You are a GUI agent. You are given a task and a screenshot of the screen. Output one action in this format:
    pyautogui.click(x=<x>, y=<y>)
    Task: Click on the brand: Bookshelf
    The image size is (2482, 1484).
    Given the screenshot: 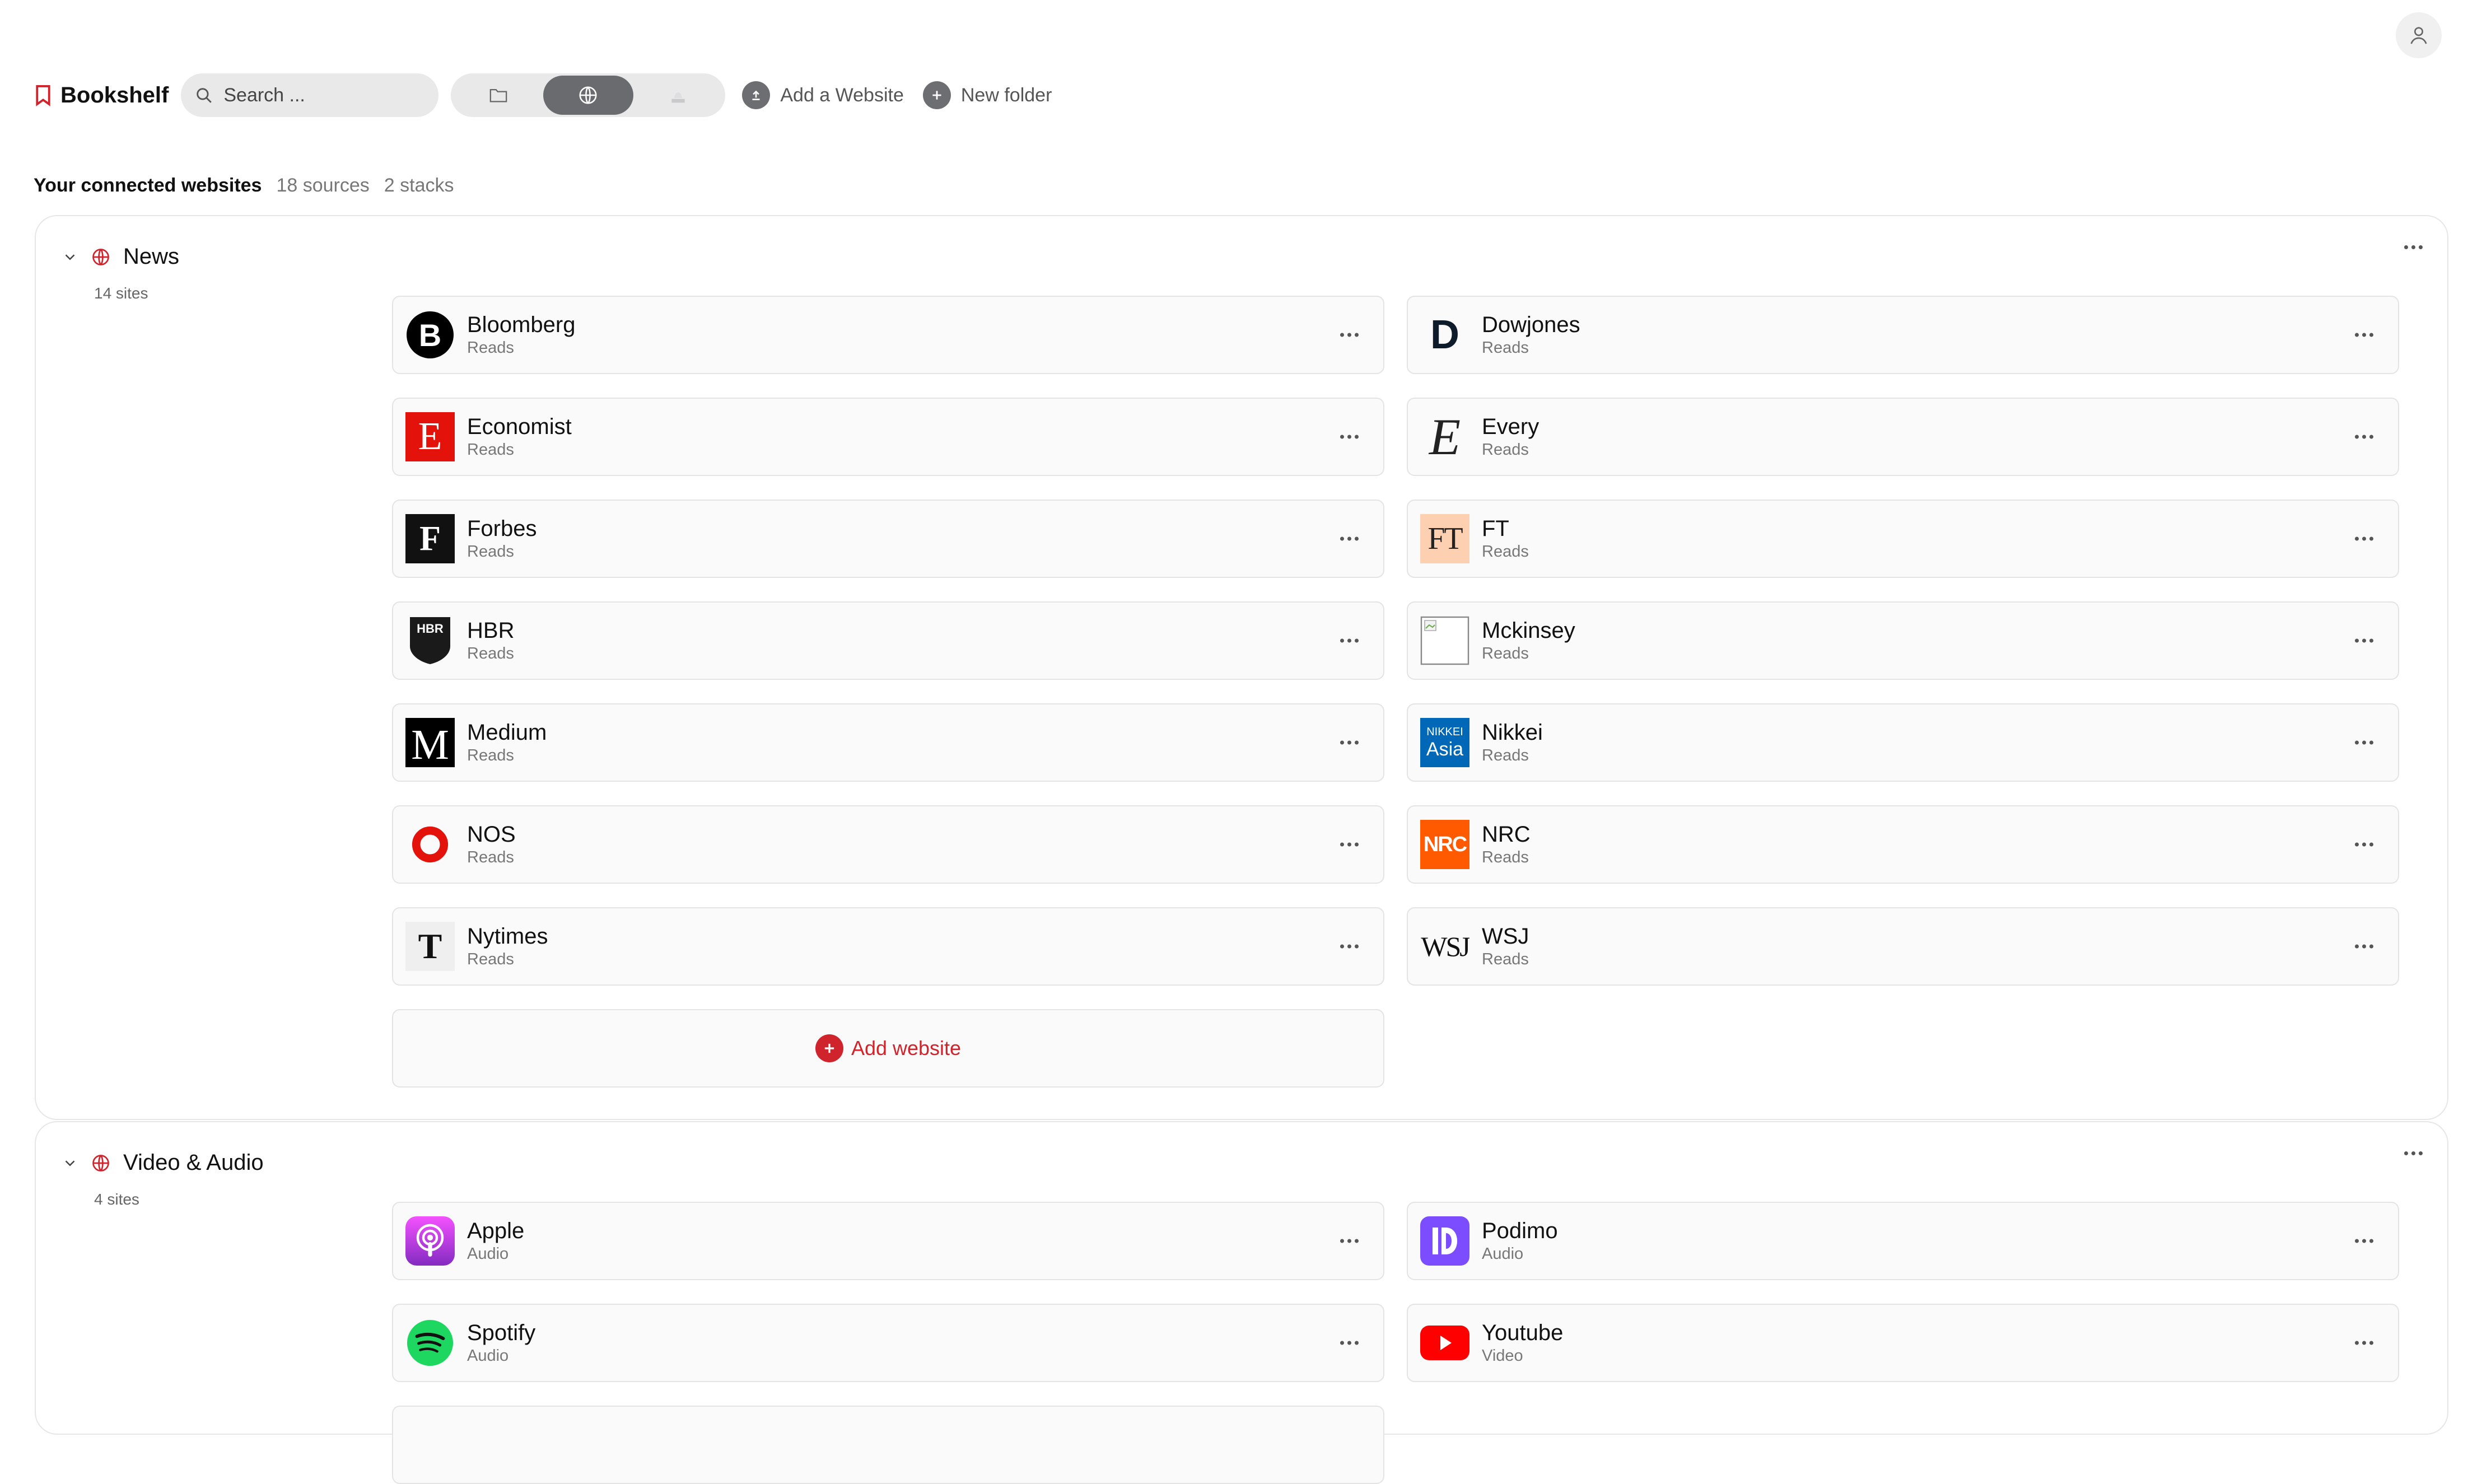 What is the action you would take?
    pyautogui.click(x=102, y=96)
    